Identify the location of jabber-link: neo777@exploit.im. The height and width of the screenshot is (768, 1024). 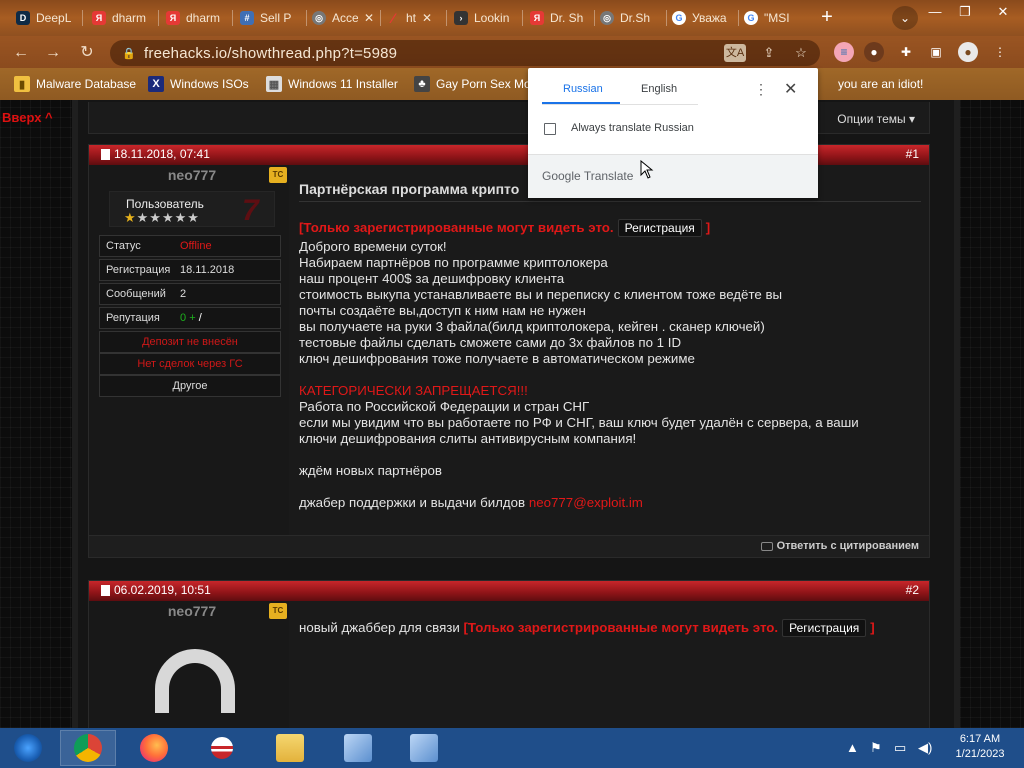
(586, 502).